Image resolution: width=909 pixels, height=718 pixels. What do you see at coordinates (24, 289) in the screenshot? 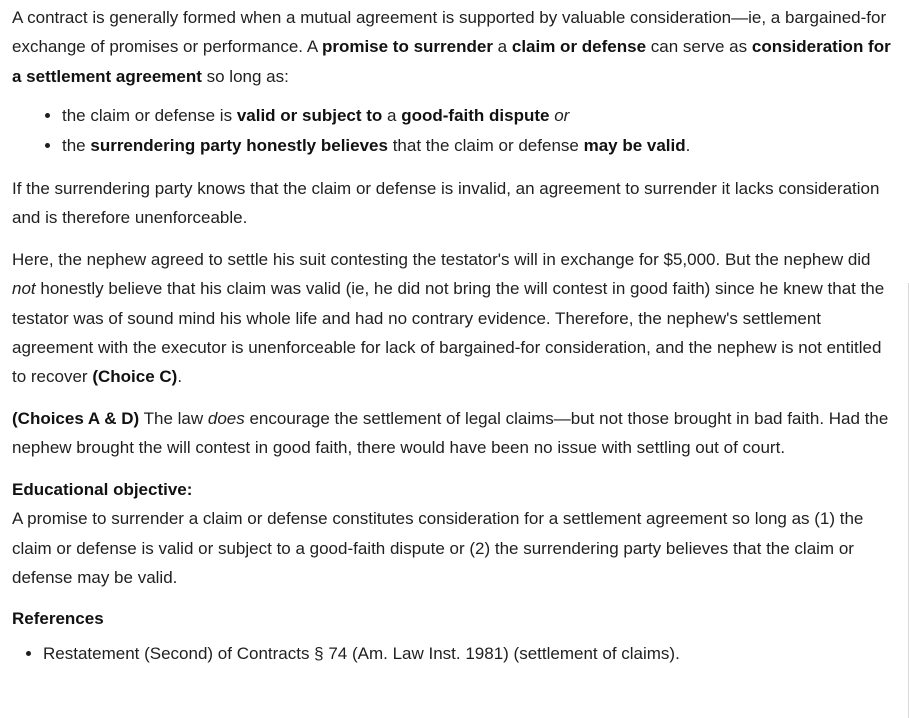
I see `analysis-italic: not` at bounding box center [24, 289].